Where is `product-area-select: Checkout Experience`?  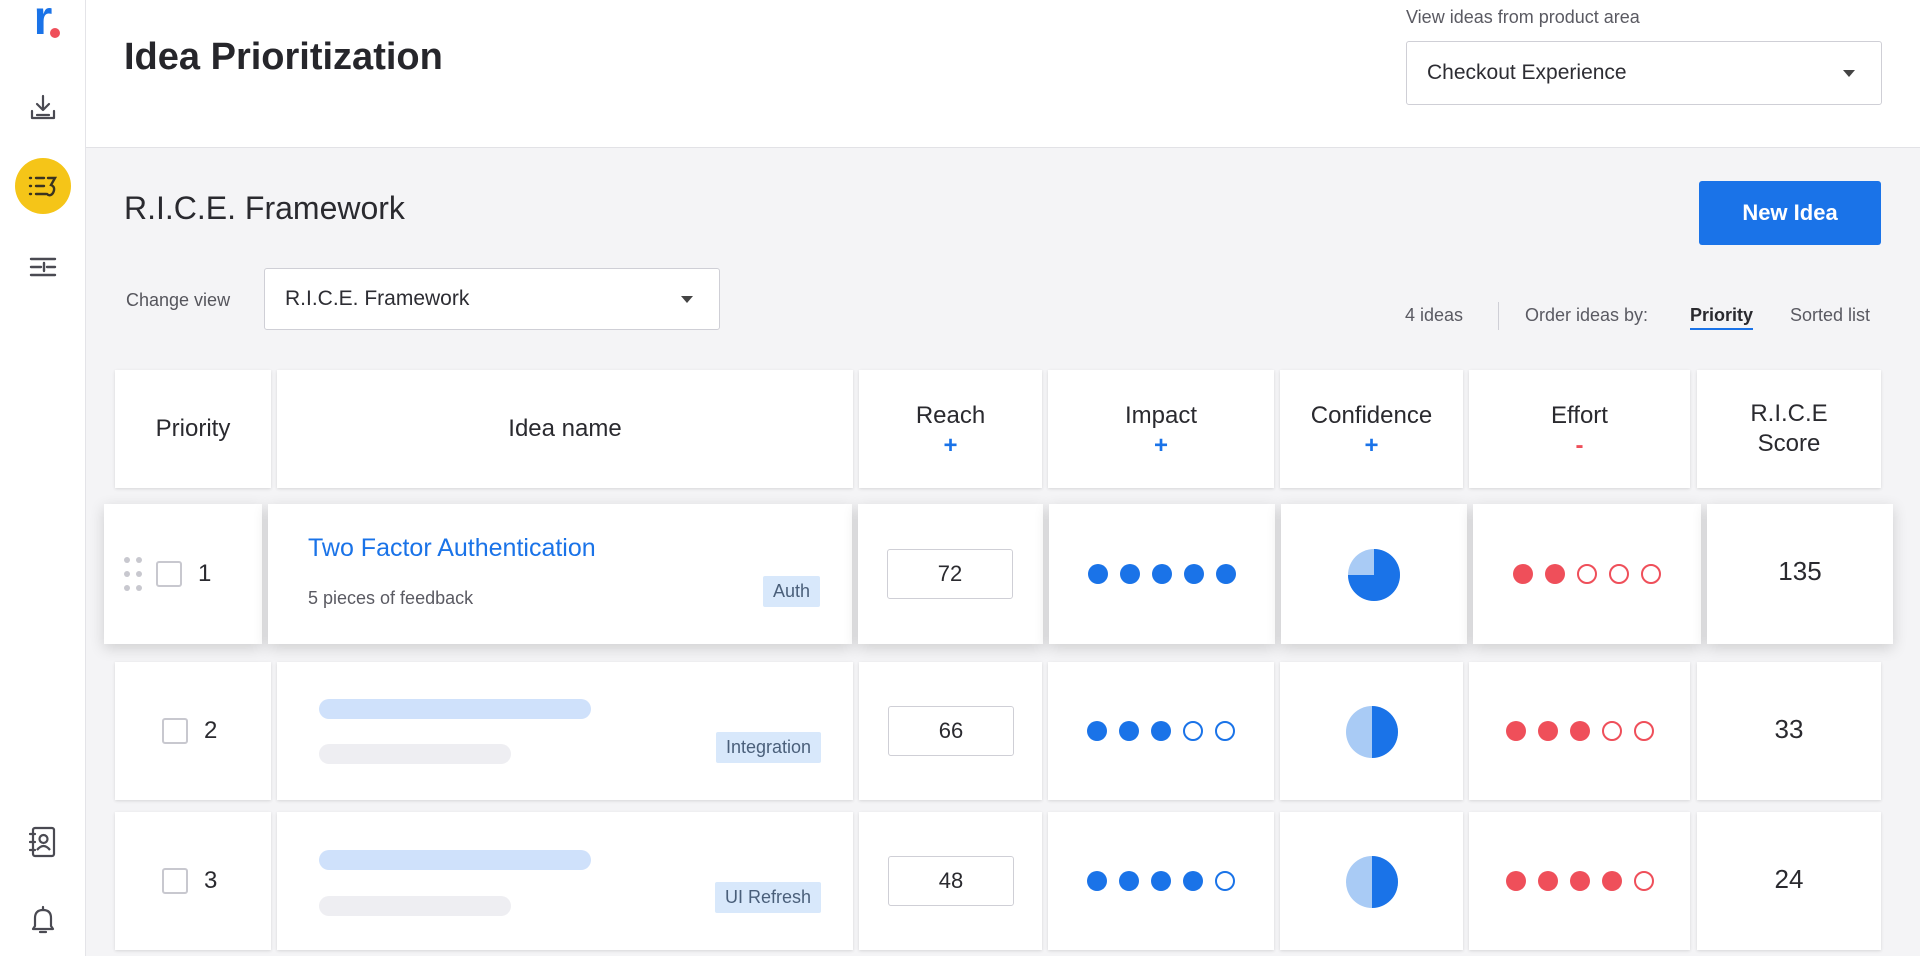
product-area-select: Checkout Experience is located at coordinates (1644, 73).